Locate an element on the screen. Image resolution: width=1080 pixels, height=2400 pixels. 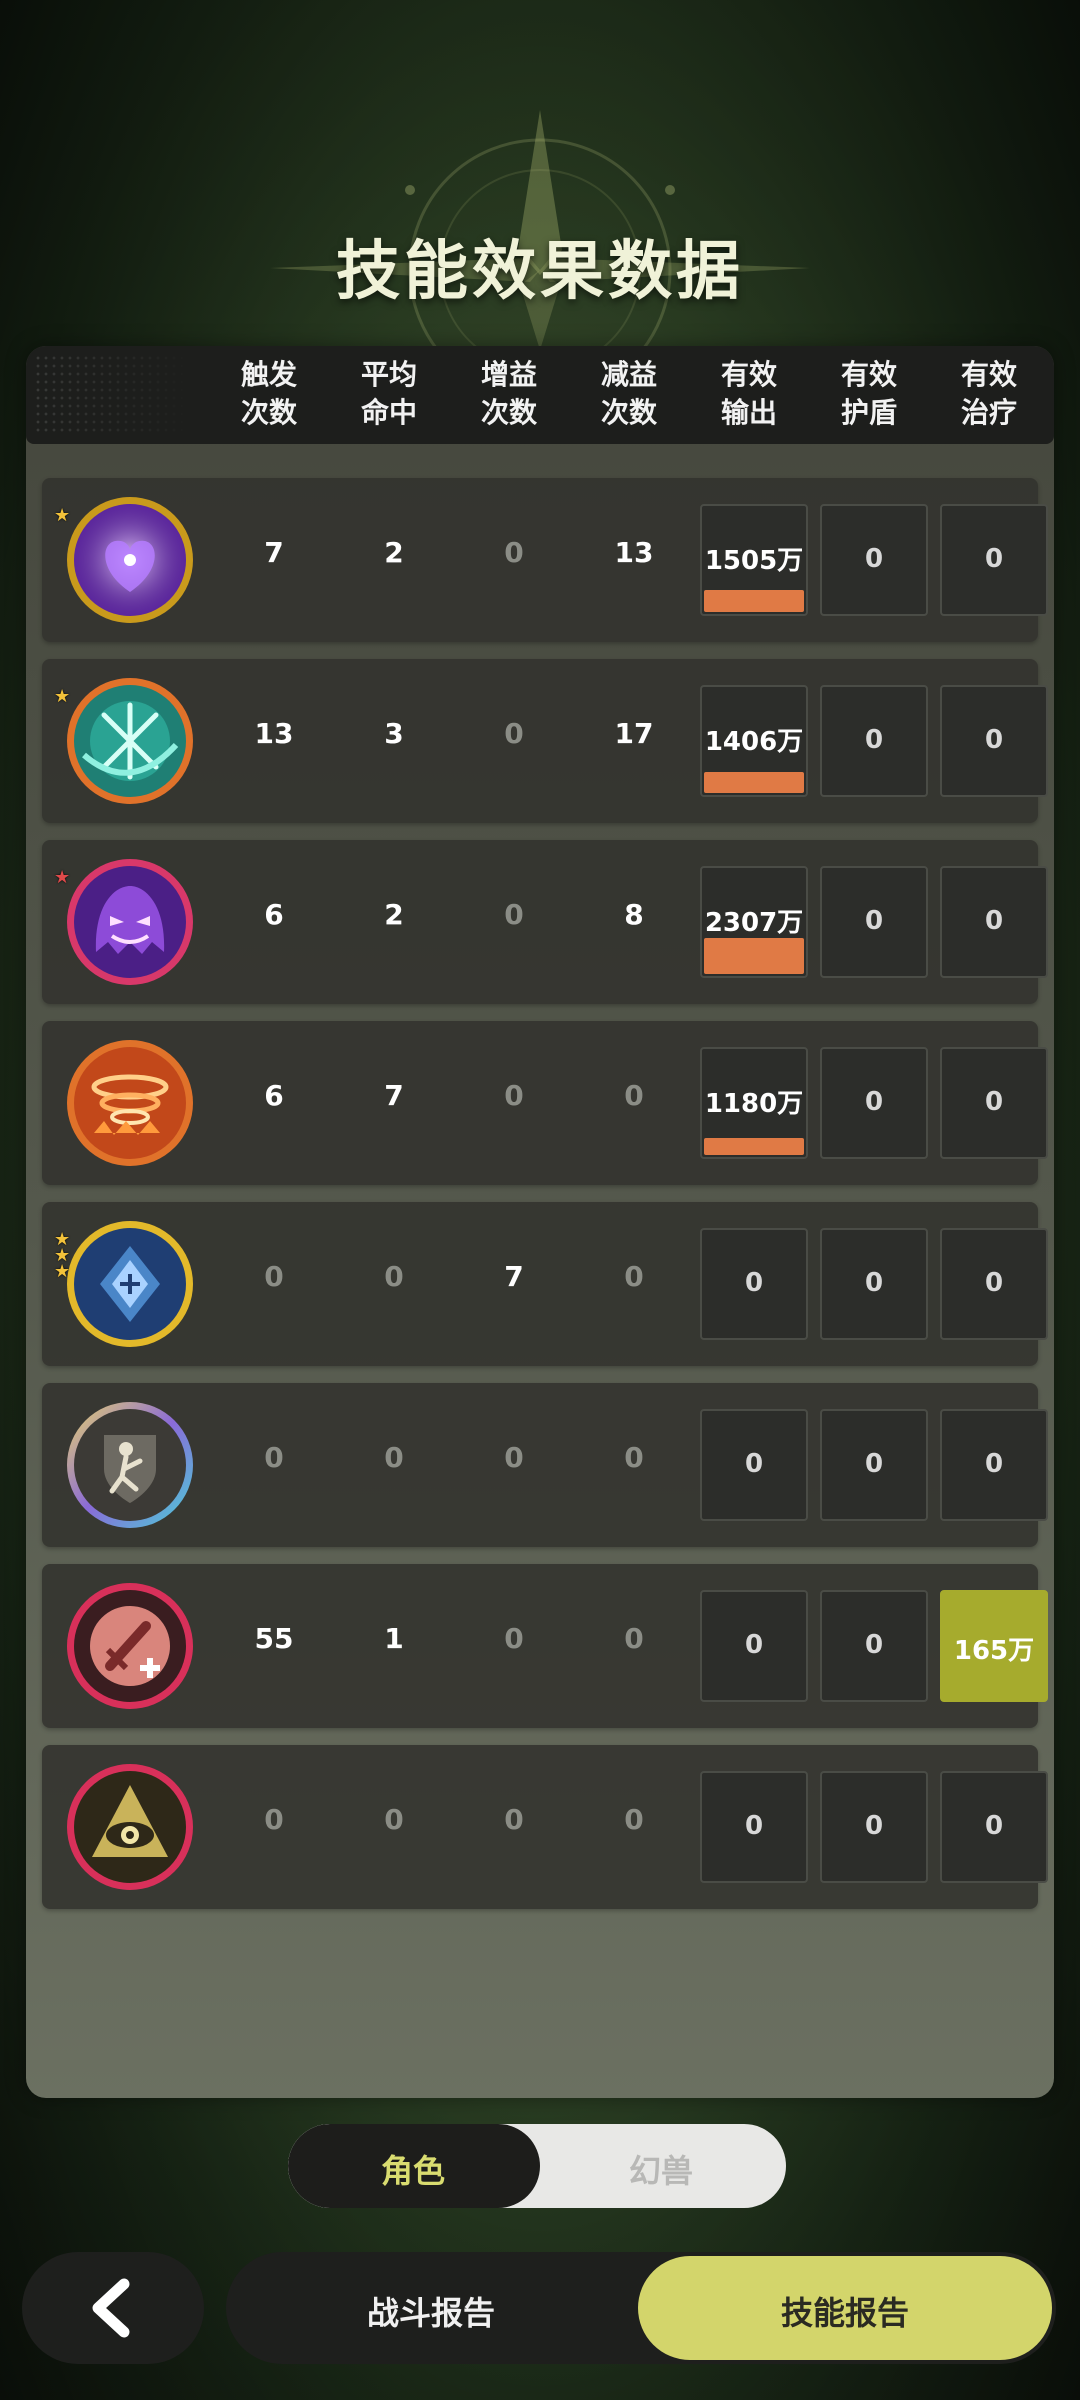
report-tabs: 战斗报告 技能报告 is located at coordinates (641, 2308).